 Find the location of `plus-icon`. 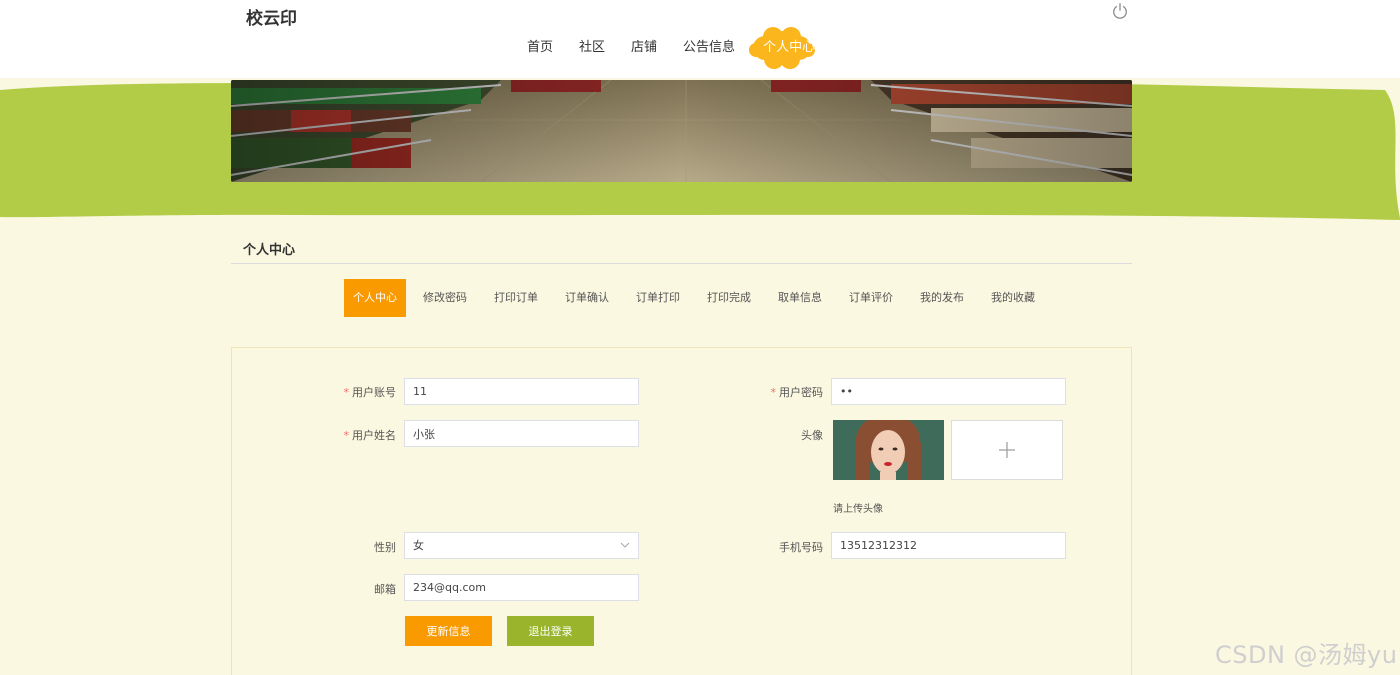

plus-icon is located at coordinates (1007, 450).